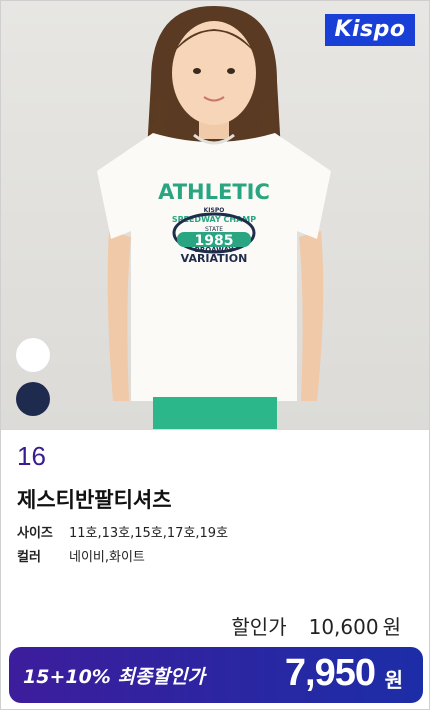 This screenshot has width=430, height=710. I want to click on discount-price-unit: 원, so click(391, 627).